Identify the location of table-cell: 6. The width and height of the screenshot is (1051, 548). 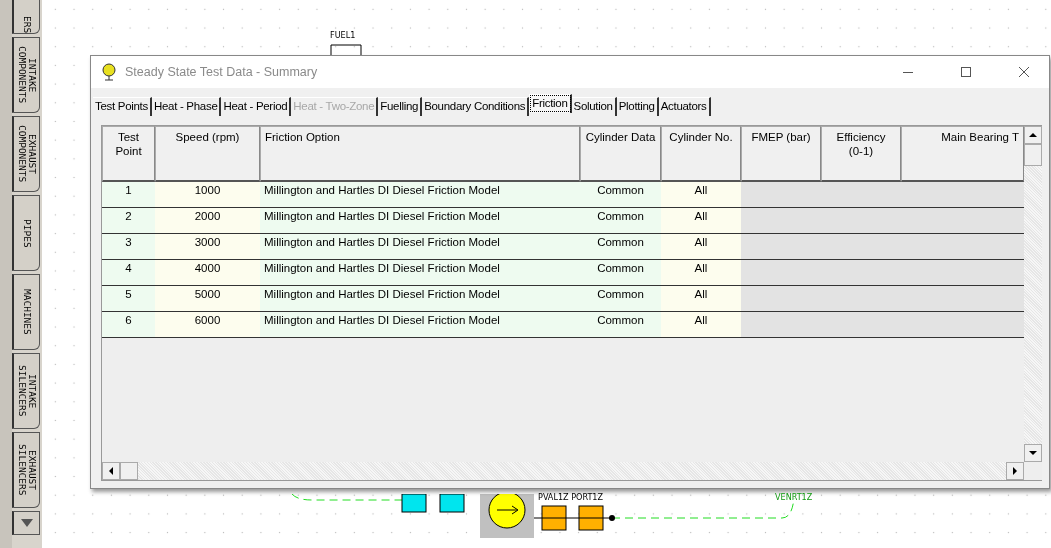
(128, 325).